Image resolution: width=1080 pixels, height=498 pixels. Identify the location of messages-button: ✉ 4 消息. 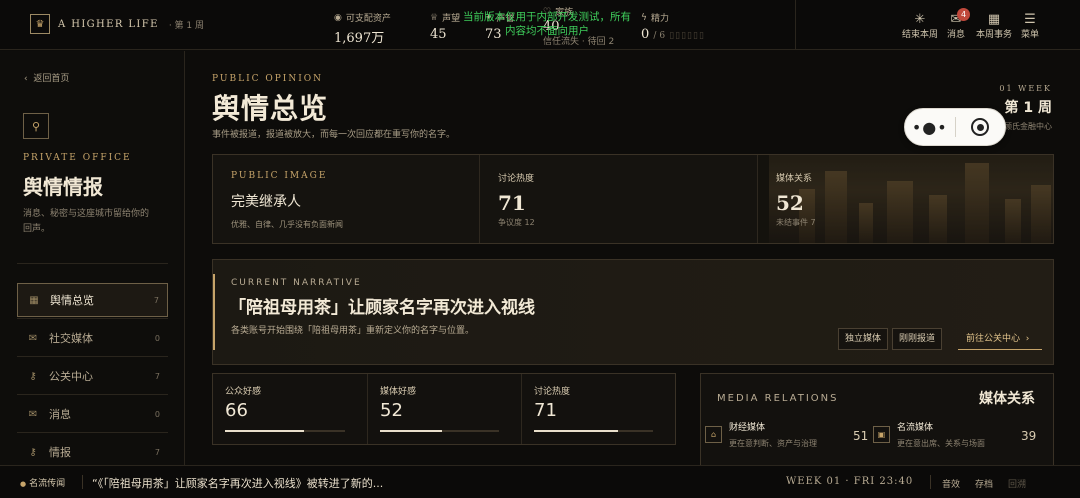
(958, 24).